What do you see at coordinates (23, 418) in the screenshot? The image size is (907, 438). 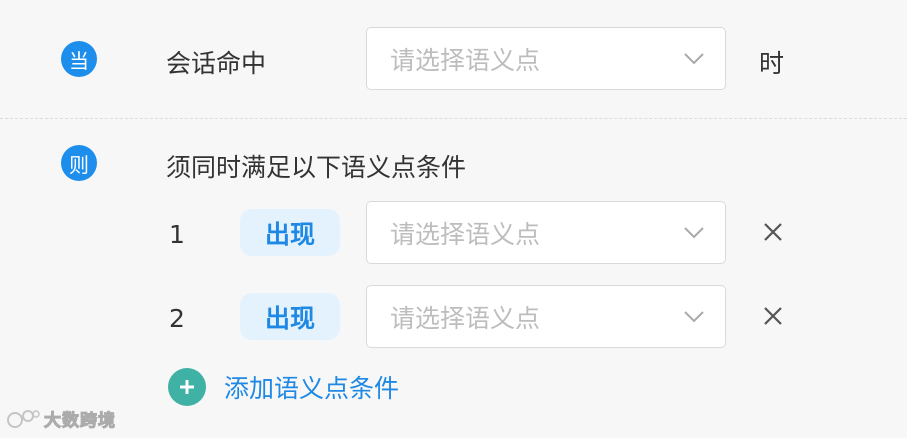 I see `watermark-logo-icon` at bounding box center [23, 418].